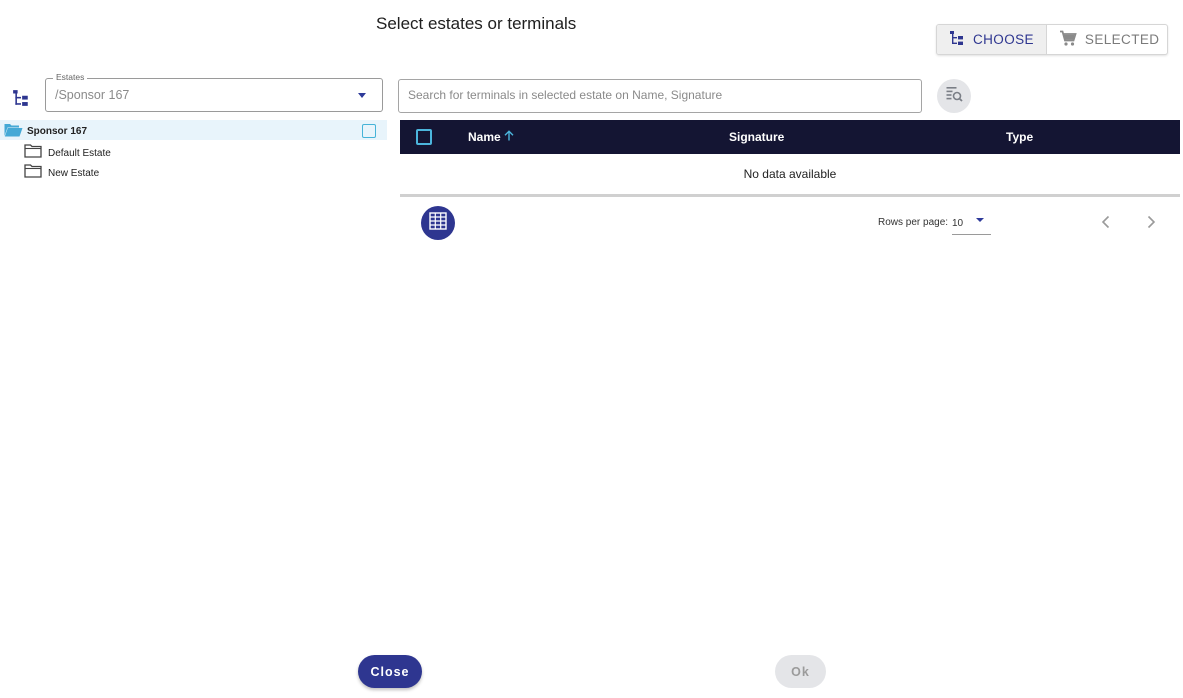 The image size is (1183, 698). I want to click on ok-button: Ok, so click(800, 671).